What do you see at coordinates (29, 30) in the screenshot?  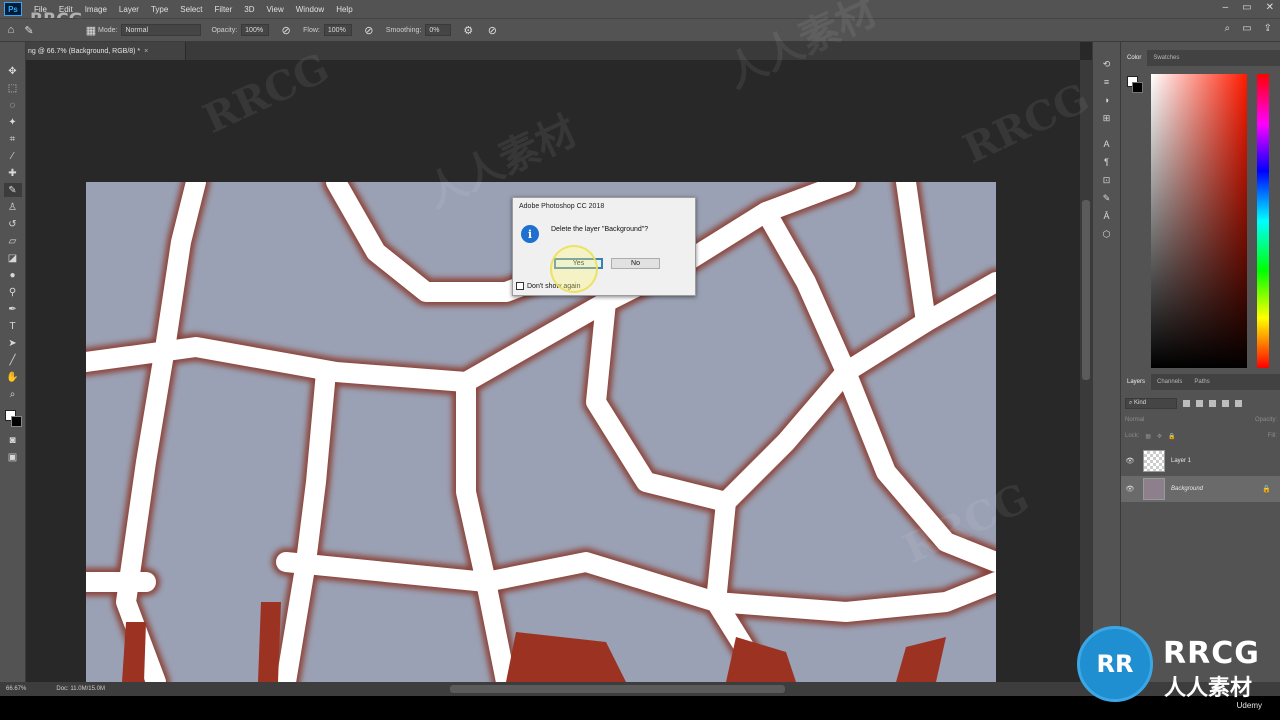 I see `brush-preset-icon: ✎` at bounding box center [29, 30].